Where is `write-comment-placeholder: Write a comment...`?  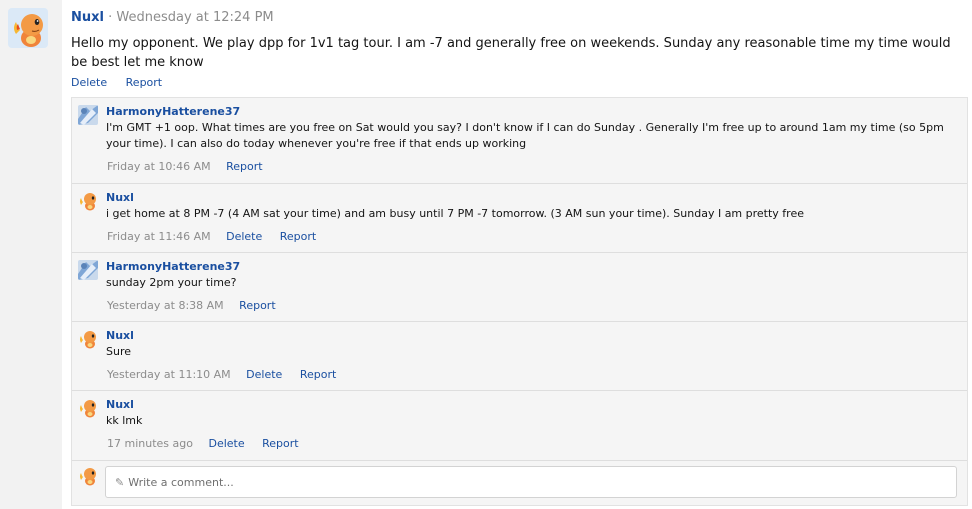
write-comment-placeholder: Write a comment... is located at coordinates (181, 482).